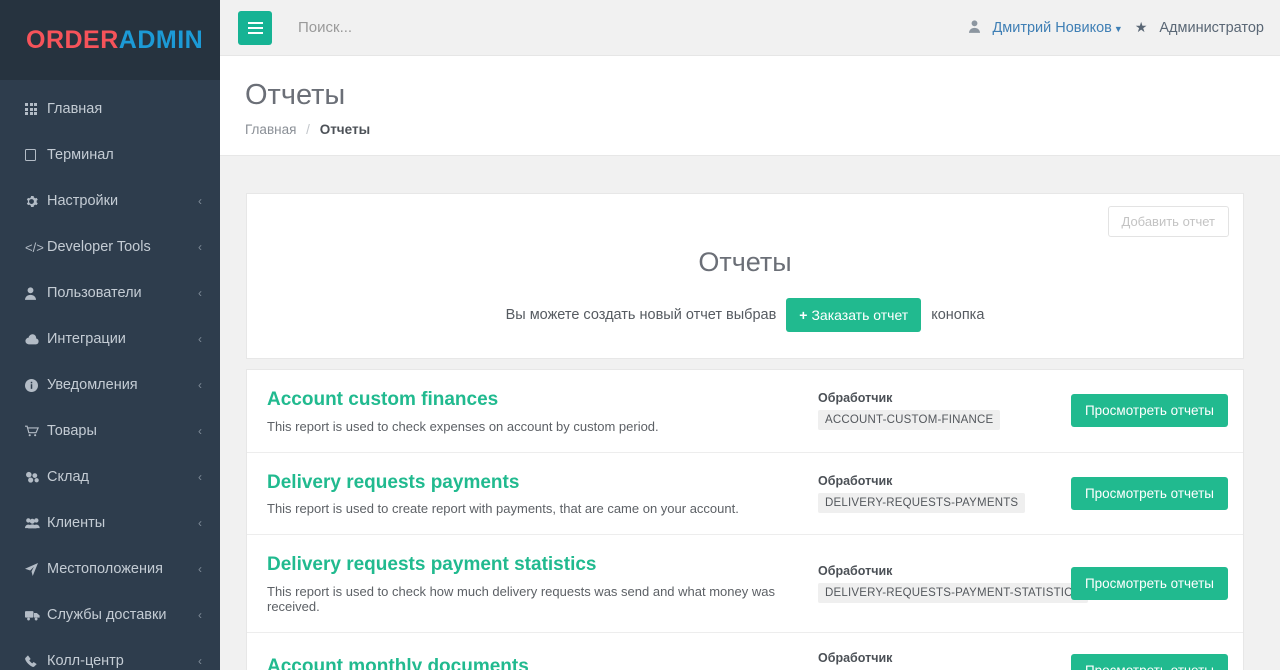 The height and width of the screenshot is (670, 1280). What do you see at coordinates (110, 431) in the screenshot?
I see `sidebar-item-tovary: Товары ‹` at bounding box center [110, 431].